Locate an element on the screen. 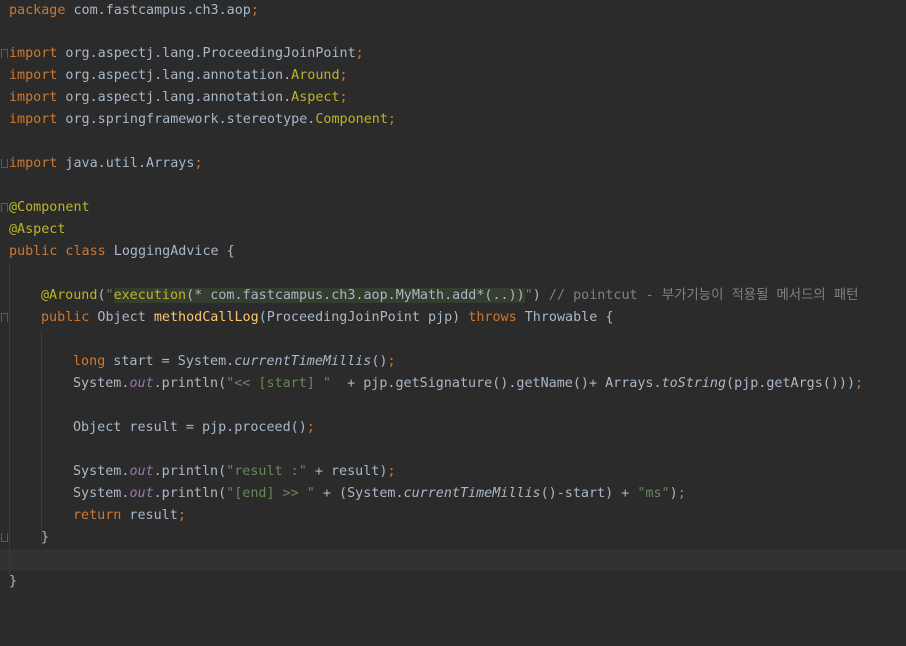  code-text: Object result = pjp.proceed() is located at coordinates (190, 427).